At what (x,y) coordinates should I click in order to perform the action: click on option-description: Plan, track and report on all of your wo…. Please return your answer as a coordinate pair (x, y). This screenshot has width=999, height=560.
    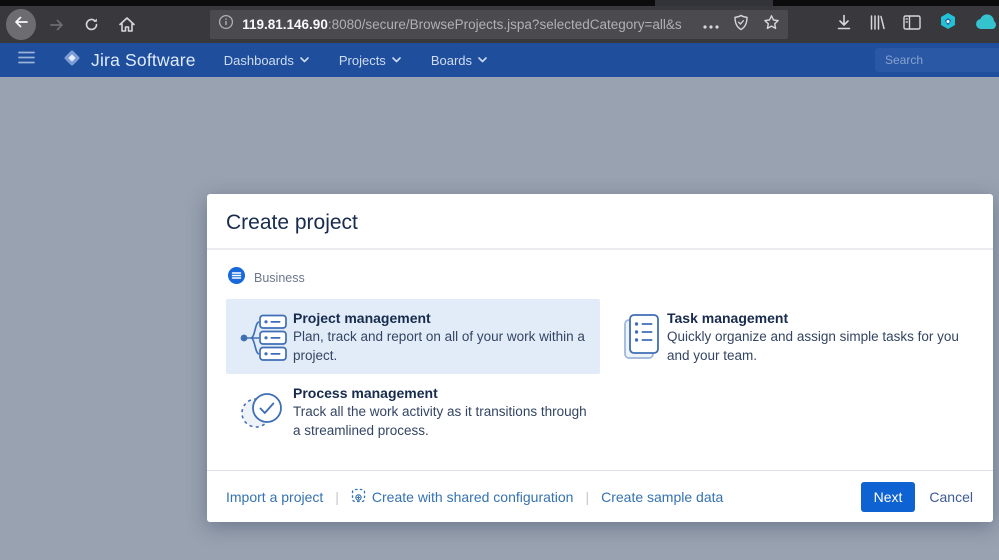
    Looking at the image, I should click on (439, 346).